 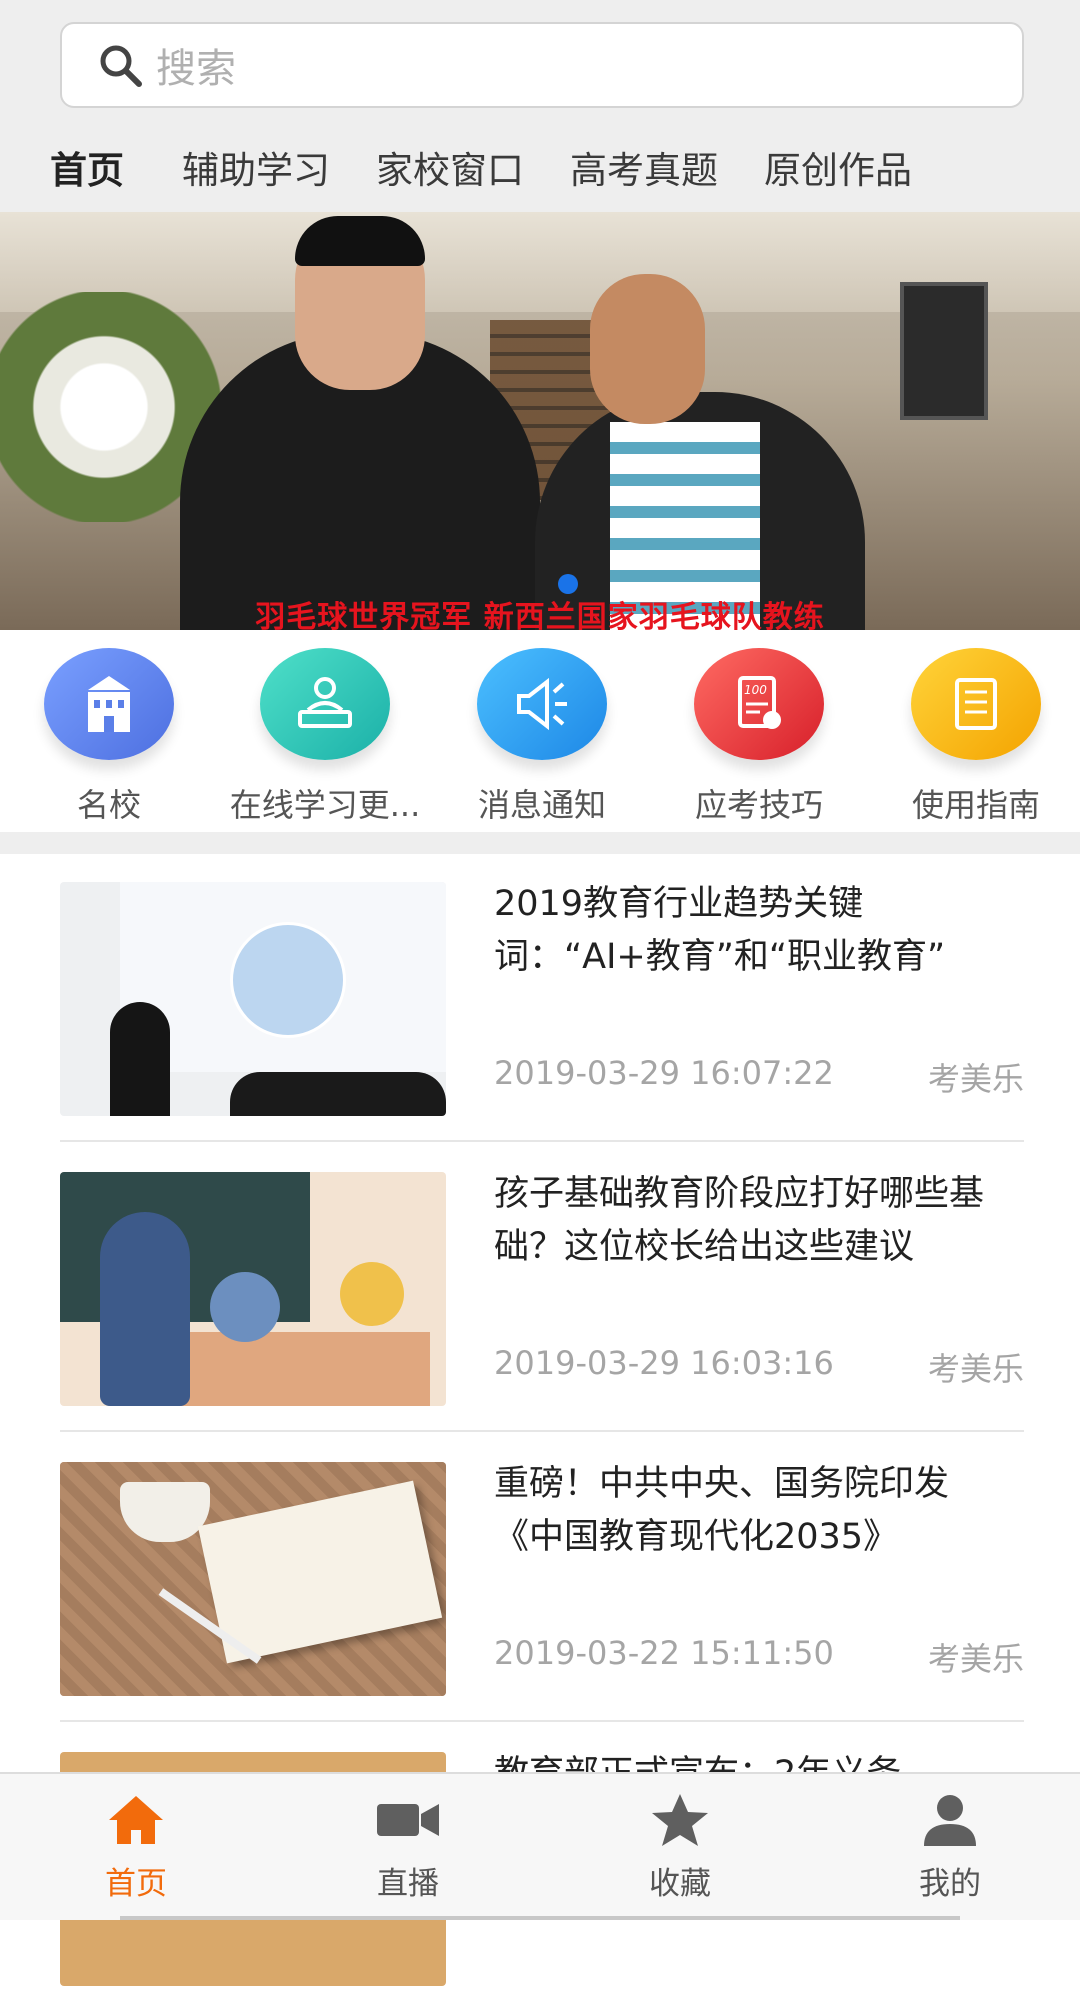 What do you see at coordinates (838, 167) in the screenshot?
I see `tab-original-works: 原创作品` at bounding box center [838, 167].